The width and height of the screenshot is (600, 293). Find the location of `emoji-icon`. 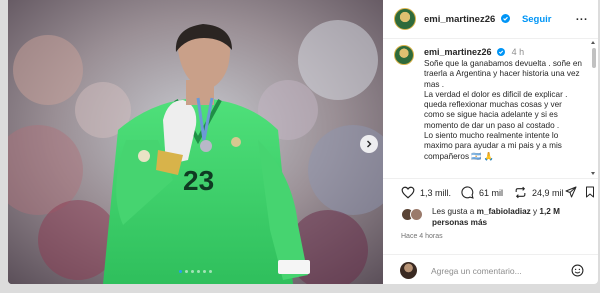

emoji-icon is located at coordinates (577, 270).